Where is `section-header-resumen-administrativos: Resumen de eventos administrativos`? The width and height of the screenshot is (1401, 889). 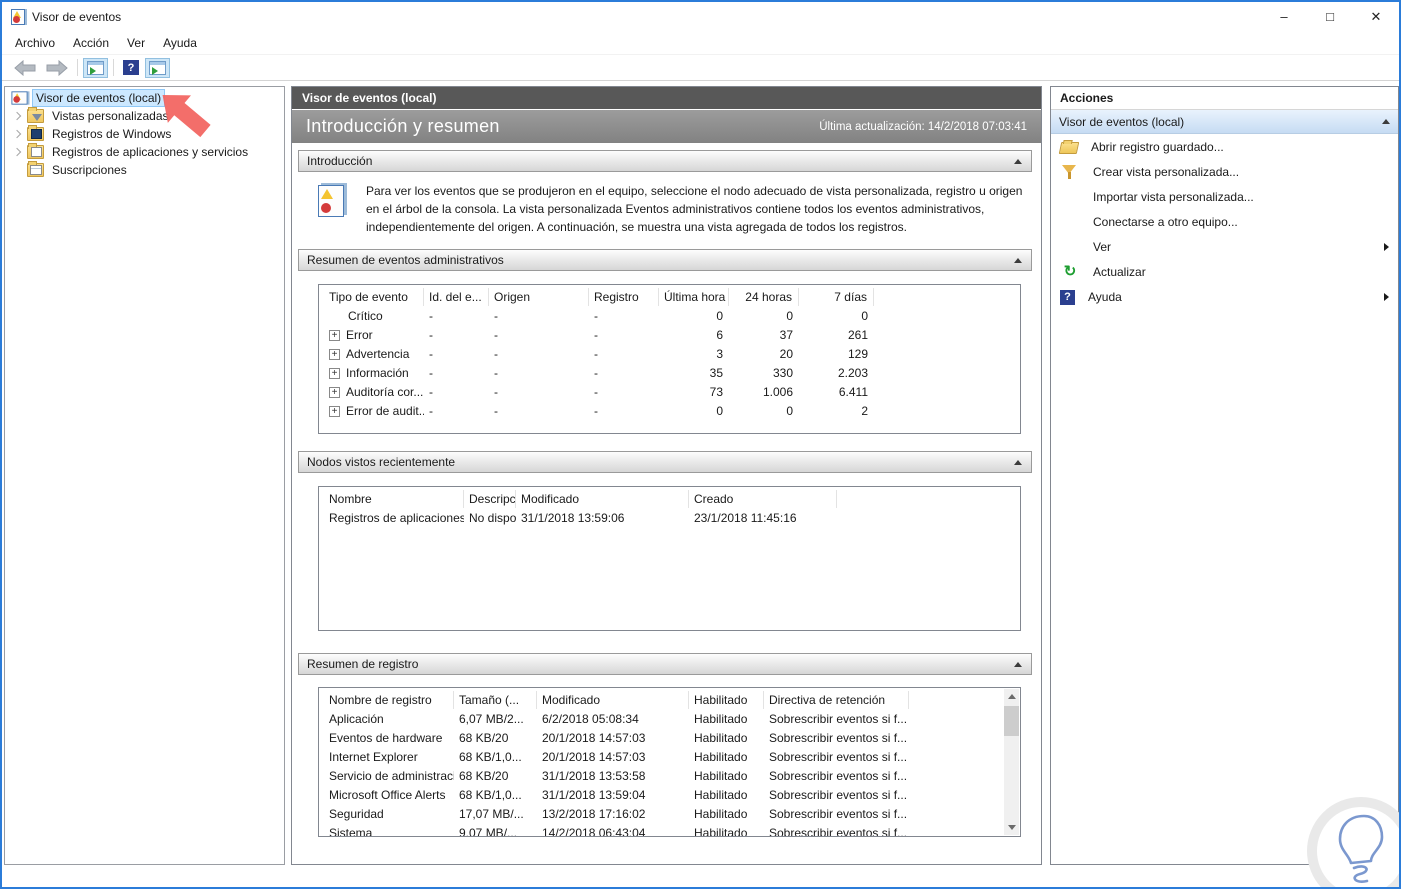 section-header-resumen-administrativos: Resumen de eventos administrativos is located at coordinates (665, 260).